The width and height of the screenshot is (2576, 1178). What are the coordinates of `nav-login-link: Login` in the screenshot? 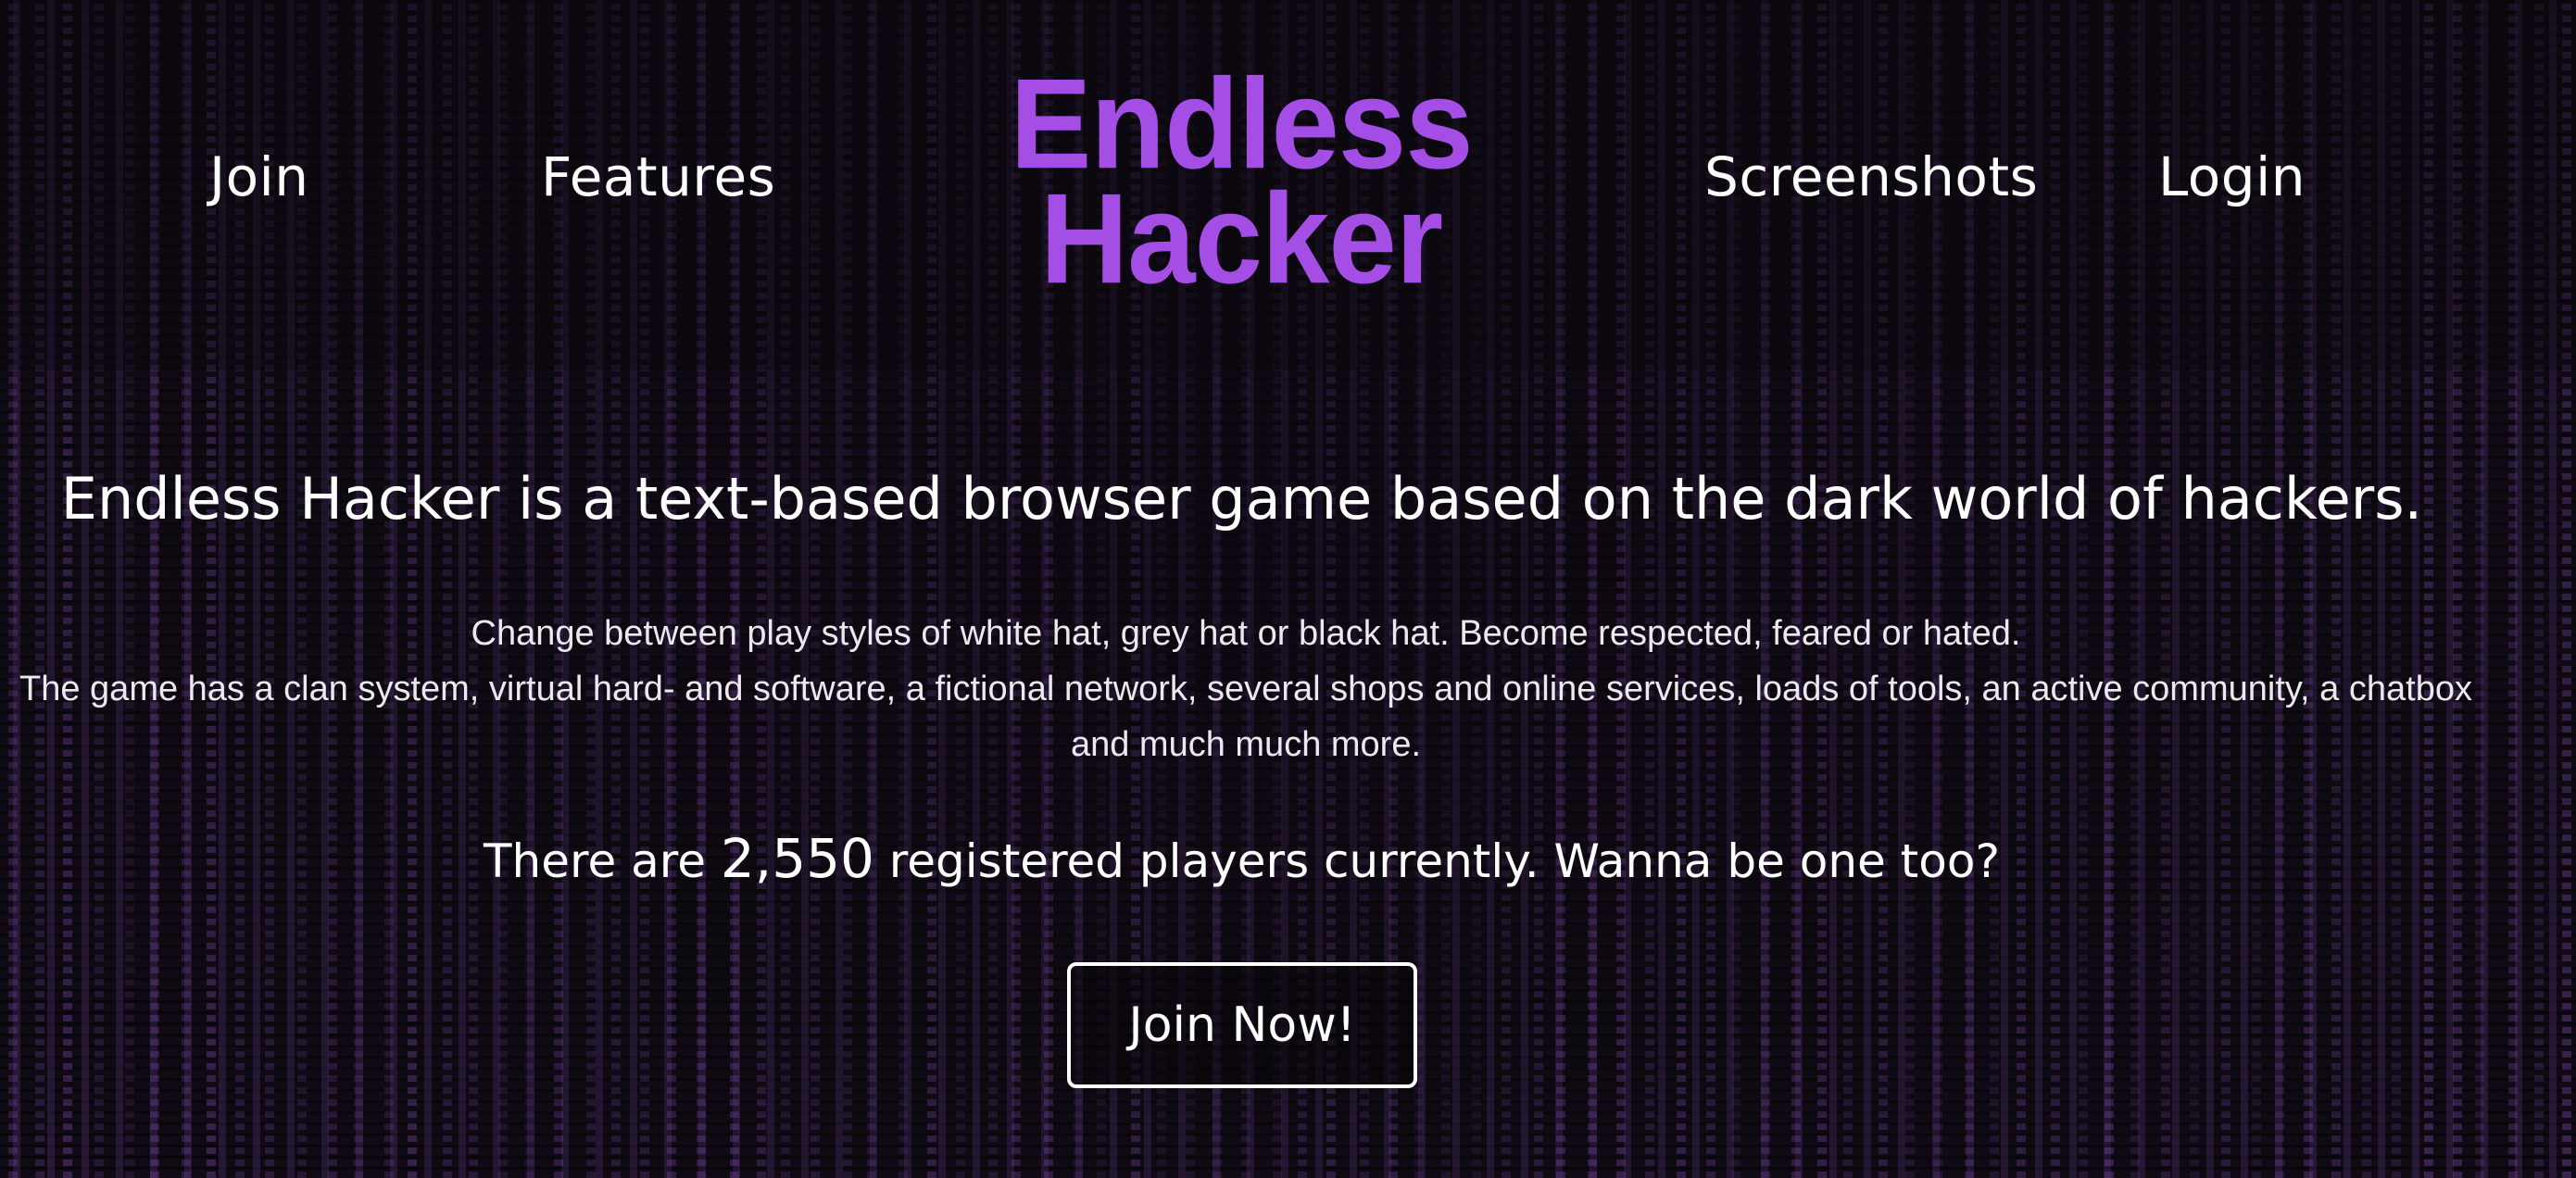 It's located at (2232, 177).